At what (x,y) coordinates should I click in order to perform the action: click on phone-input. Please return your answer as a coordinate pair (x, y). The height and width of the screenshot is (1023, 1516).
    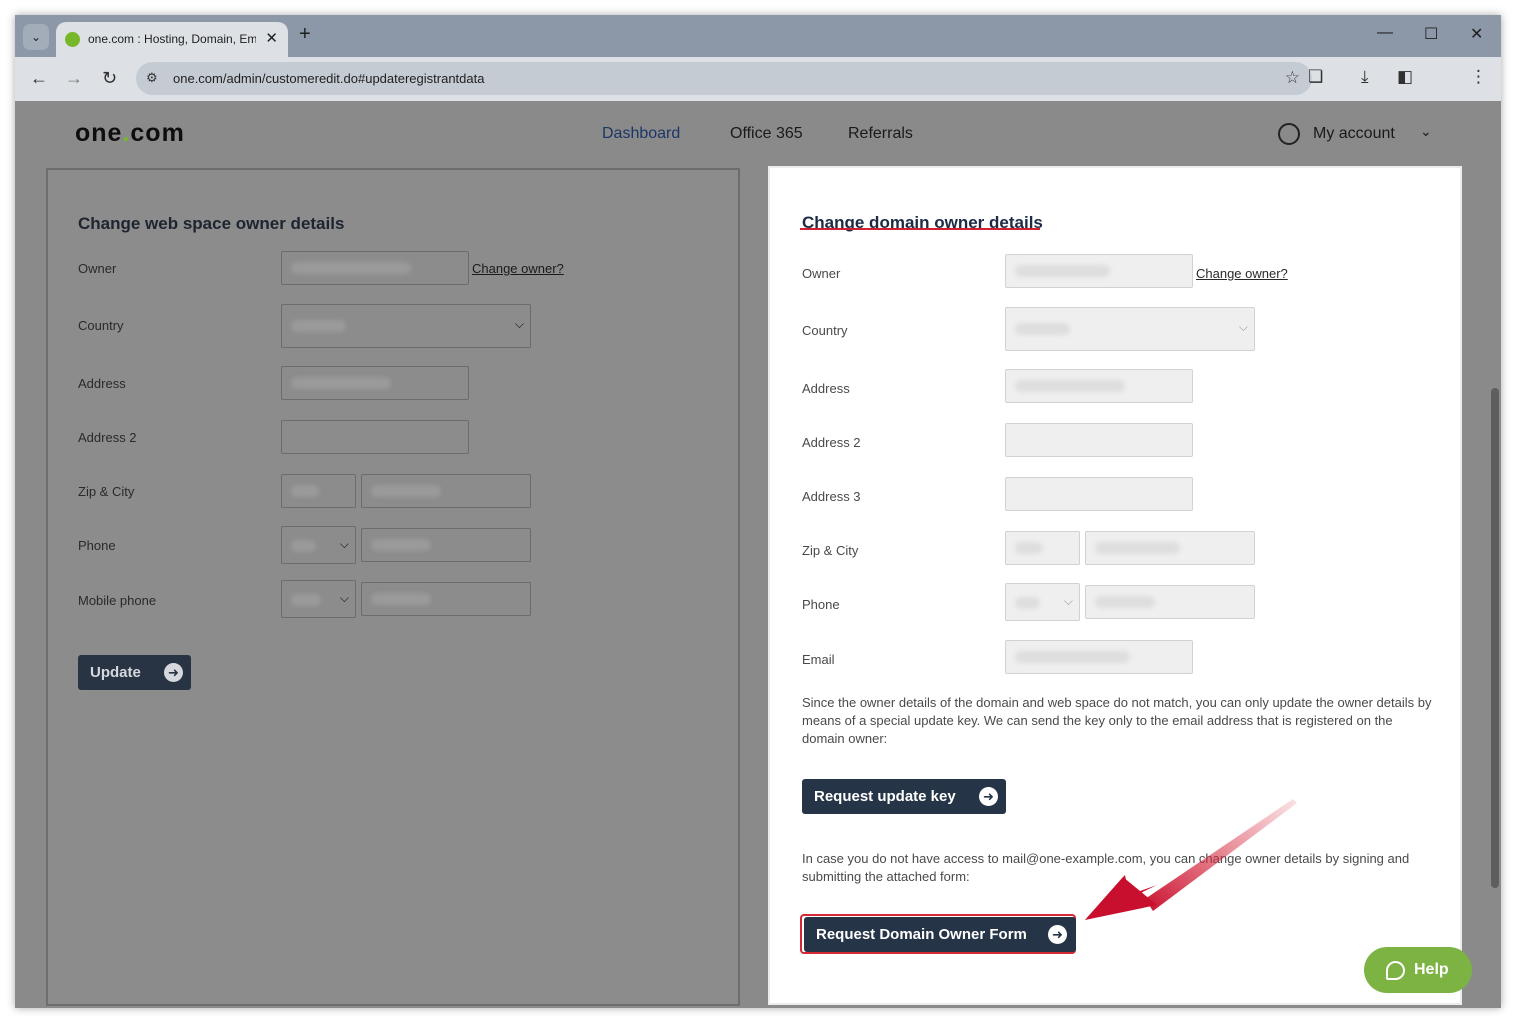
    Looking at the image, I should click on (446, 545).